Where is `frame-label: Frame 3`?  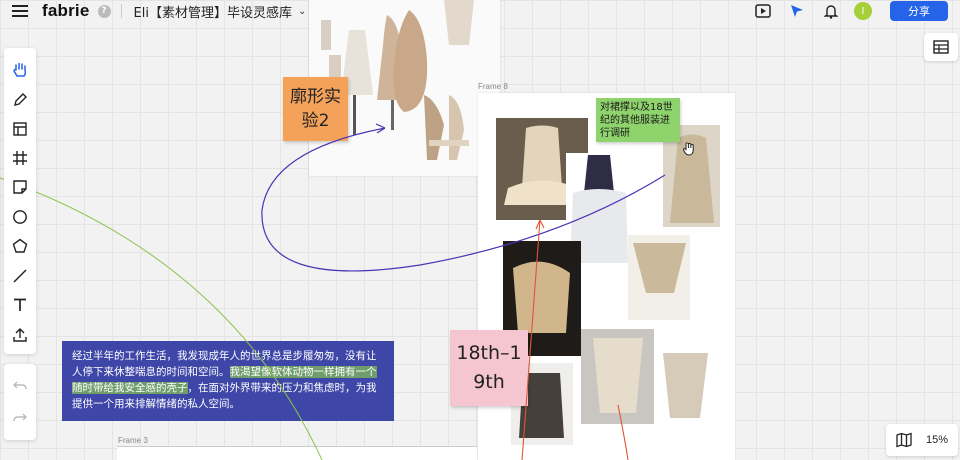 frame-label: Frame 3 is located at coordinates (133, 440).